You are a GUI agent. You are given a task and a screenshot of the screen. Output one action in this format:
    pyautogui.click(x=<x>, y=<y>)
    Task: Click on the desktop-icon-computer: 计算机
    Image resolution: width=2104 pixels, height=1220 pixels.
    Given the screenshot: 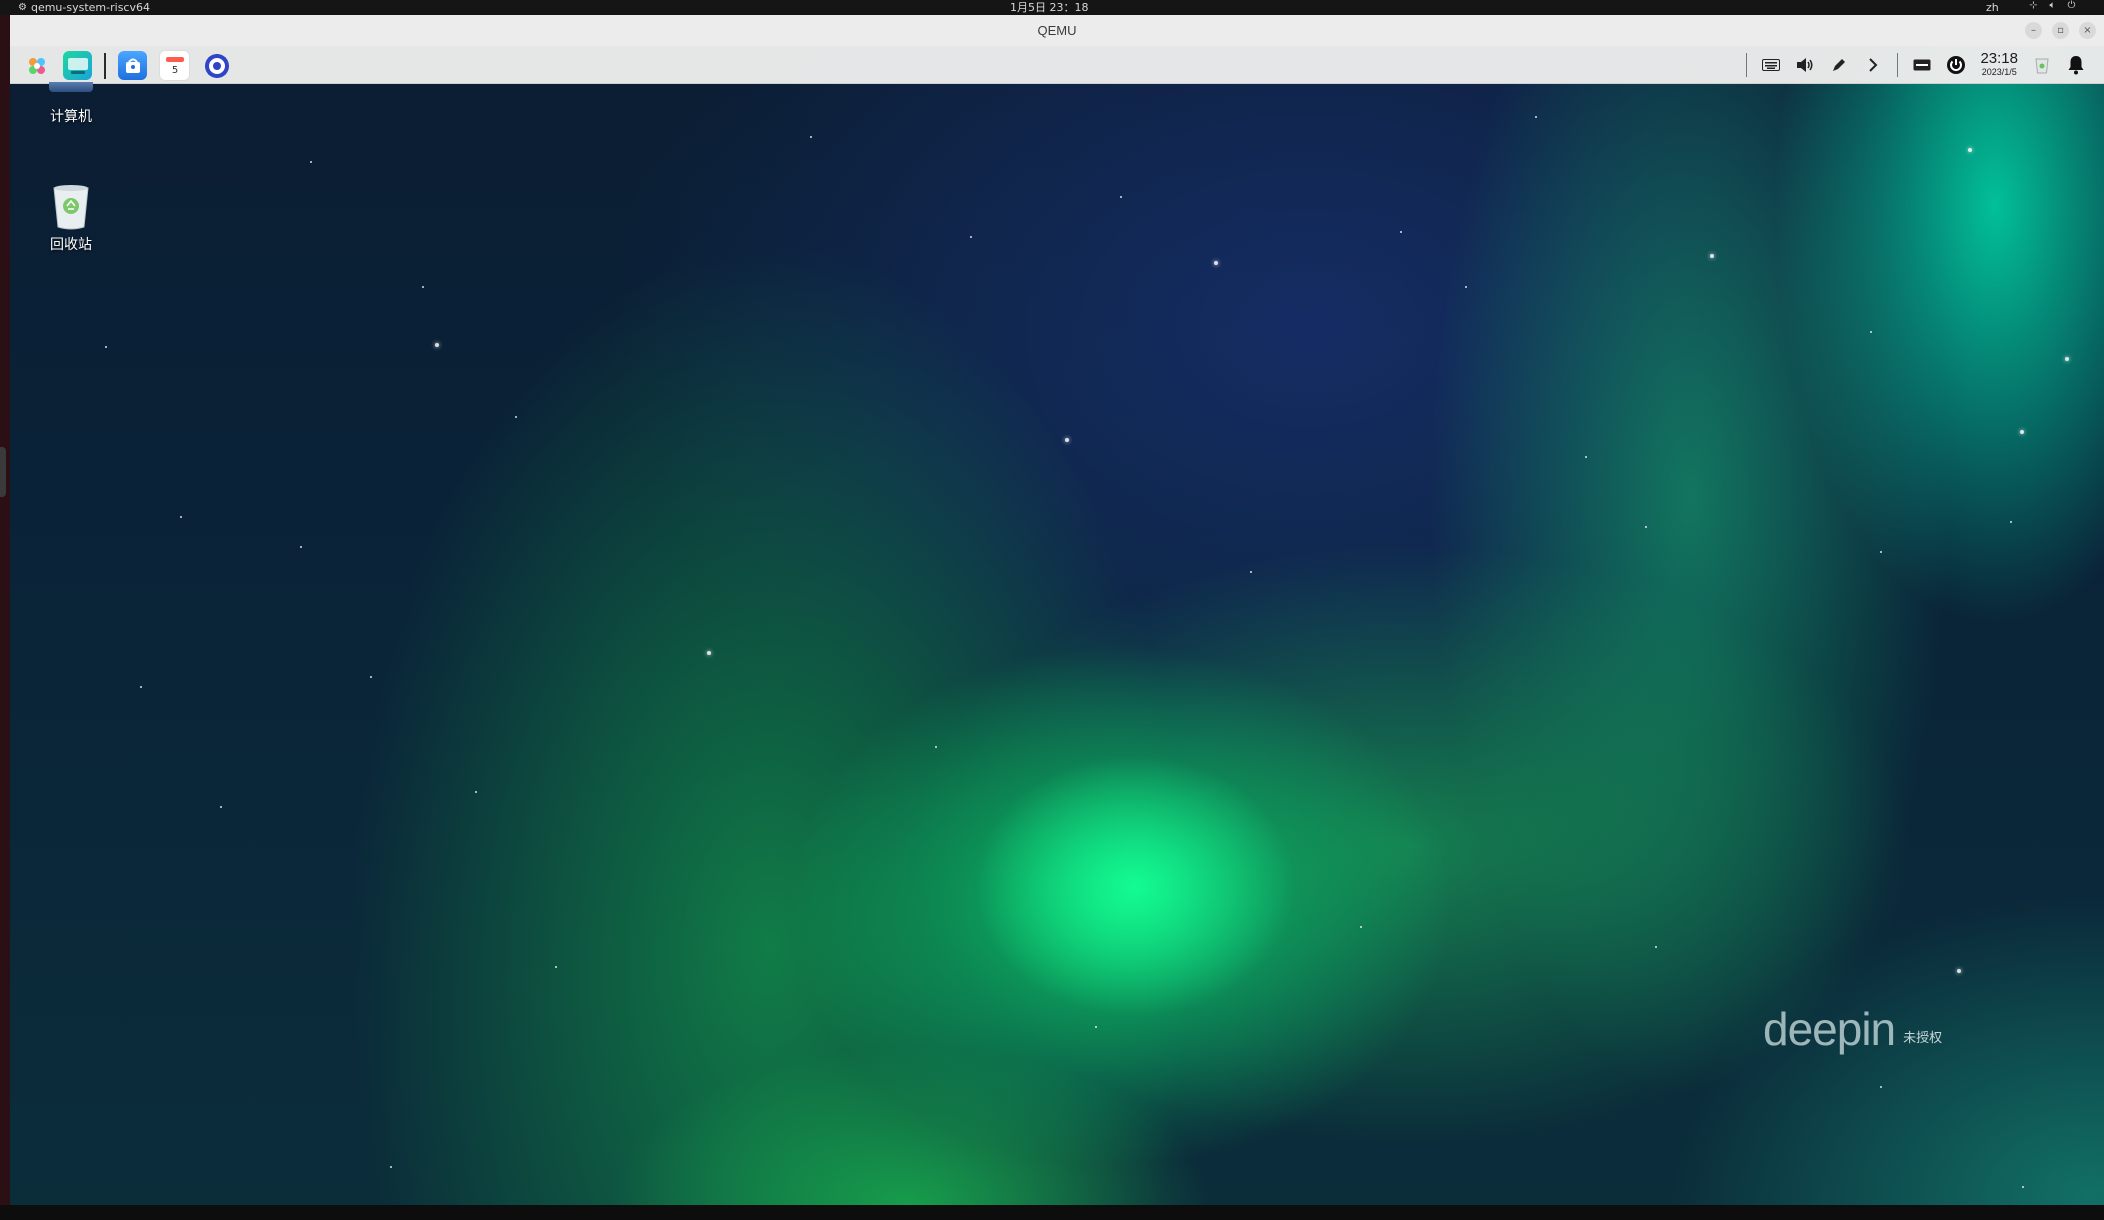 What is the action you would take?
    pyautogui.click(x=71, y=104)
    